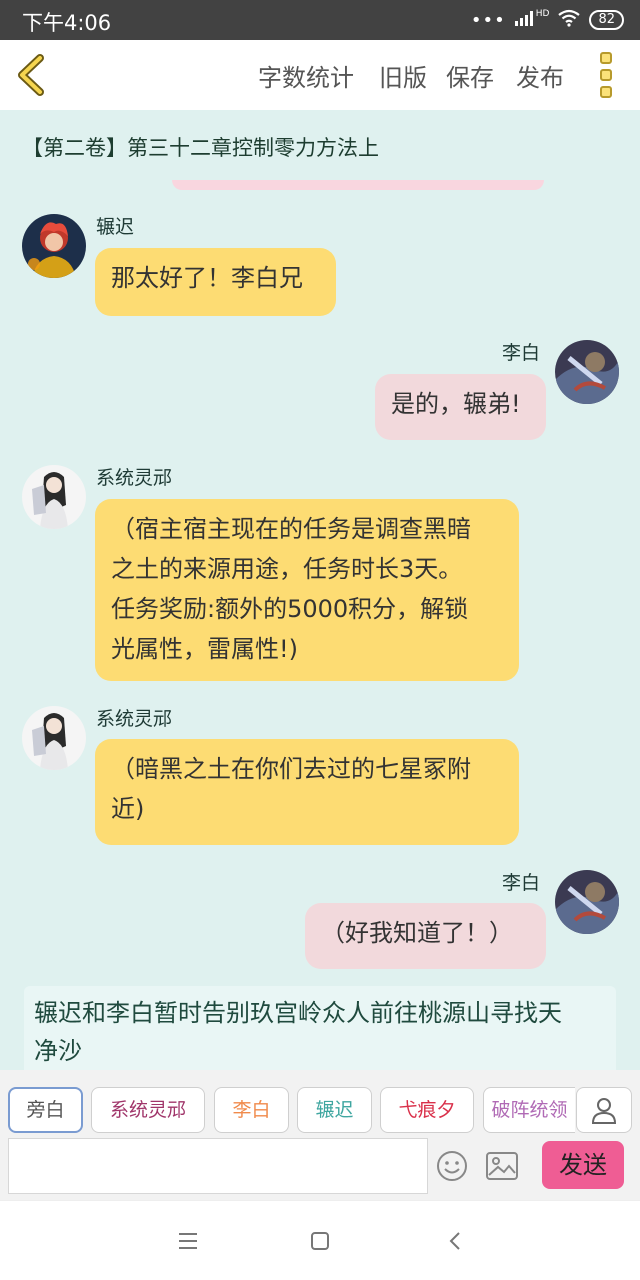 The image size is (640, 1280). Describe the element at coordinates (67, 23) in the screenshot. I see `status-time: 下午4:06` at that location.